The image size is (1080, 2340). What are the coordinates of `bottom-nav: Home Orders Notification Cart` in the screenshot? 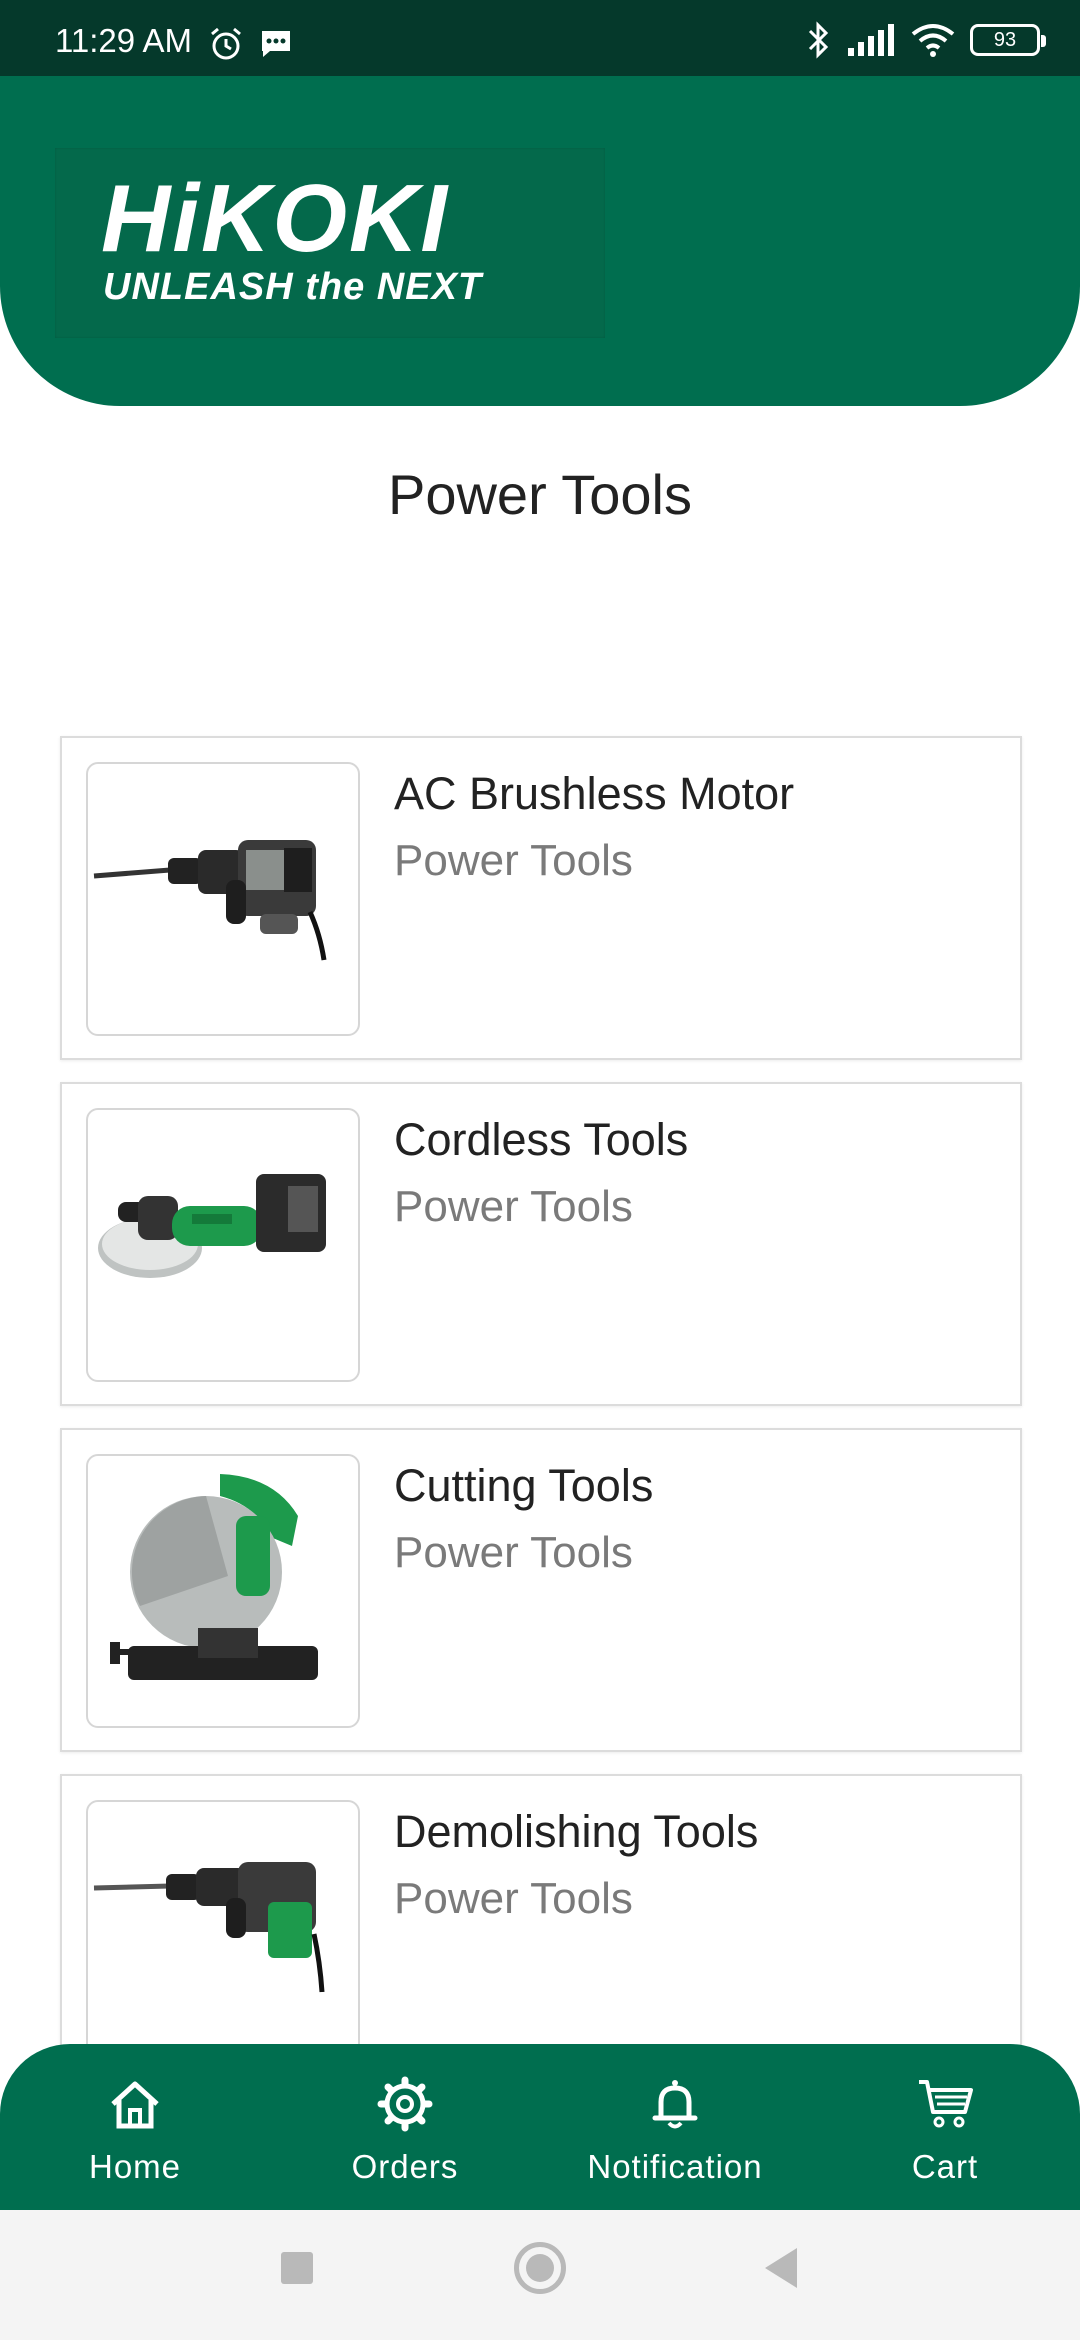 It's located at (540, 2127).